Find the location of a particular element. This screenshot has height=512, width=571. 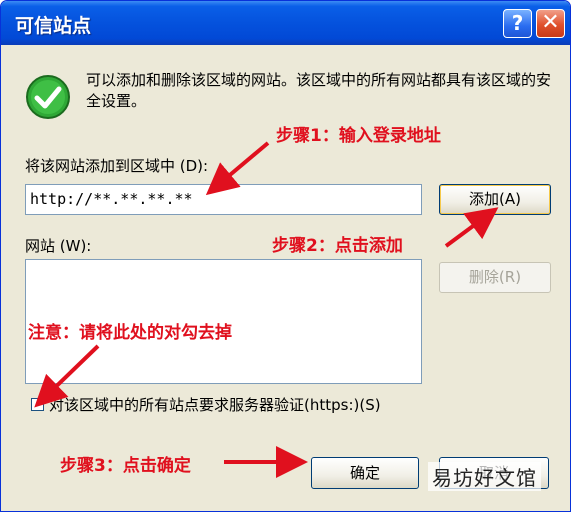

add-button: 添加(A) is located at coordinates (495, 199).